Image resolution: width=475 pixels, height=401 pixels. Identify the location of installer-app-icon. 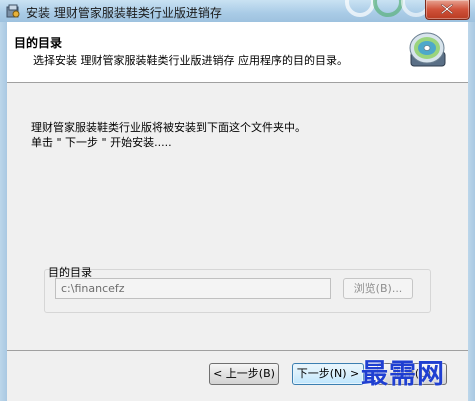
(13, 11).